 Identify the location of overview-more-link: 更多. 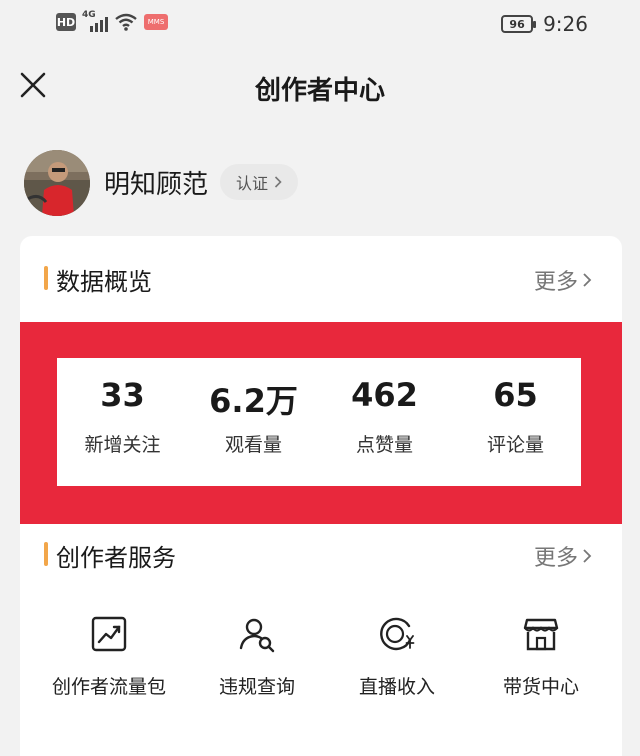
(563, 280).